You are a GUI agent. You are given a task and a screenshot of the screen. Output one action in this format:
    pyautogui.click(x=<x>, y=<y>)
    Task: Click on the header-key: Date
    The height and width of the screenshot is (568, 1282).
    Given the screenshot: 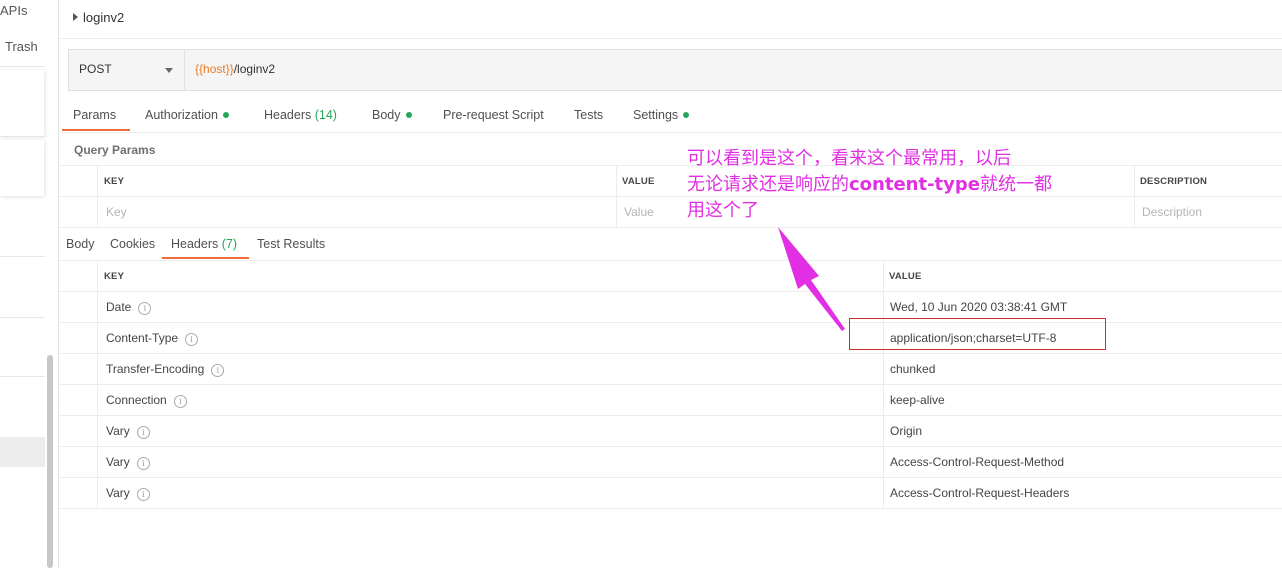 What is the action you would take?
    pyautogui.click(x=119, y=307)
    